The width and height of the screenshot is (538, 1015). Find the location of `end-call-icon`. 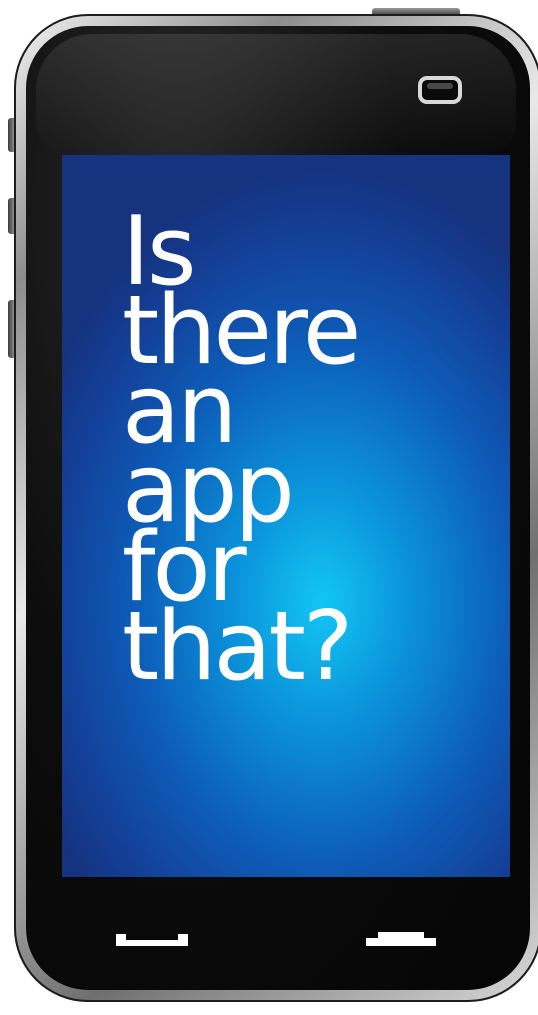

end-call-icon is located at coordinates (401, 939).